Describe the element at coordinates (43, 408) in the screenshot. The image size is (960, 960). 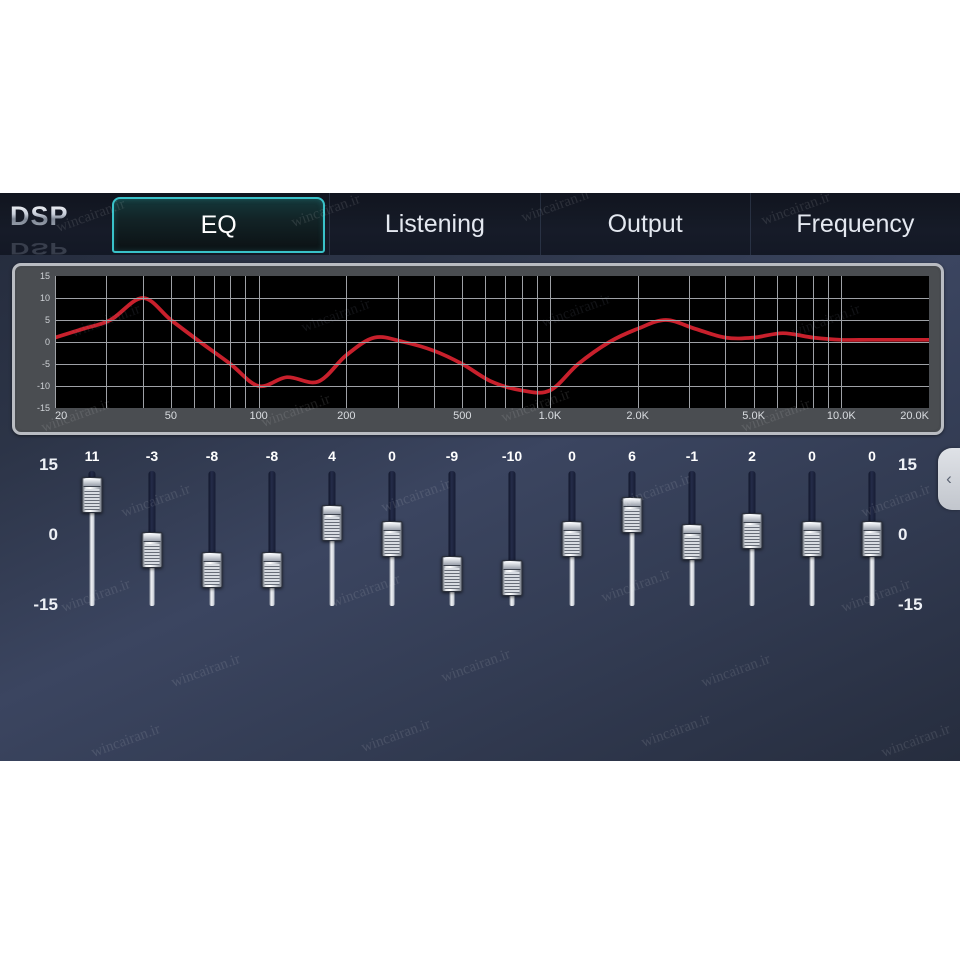
I see `graph-y-tick: -15` at that location.